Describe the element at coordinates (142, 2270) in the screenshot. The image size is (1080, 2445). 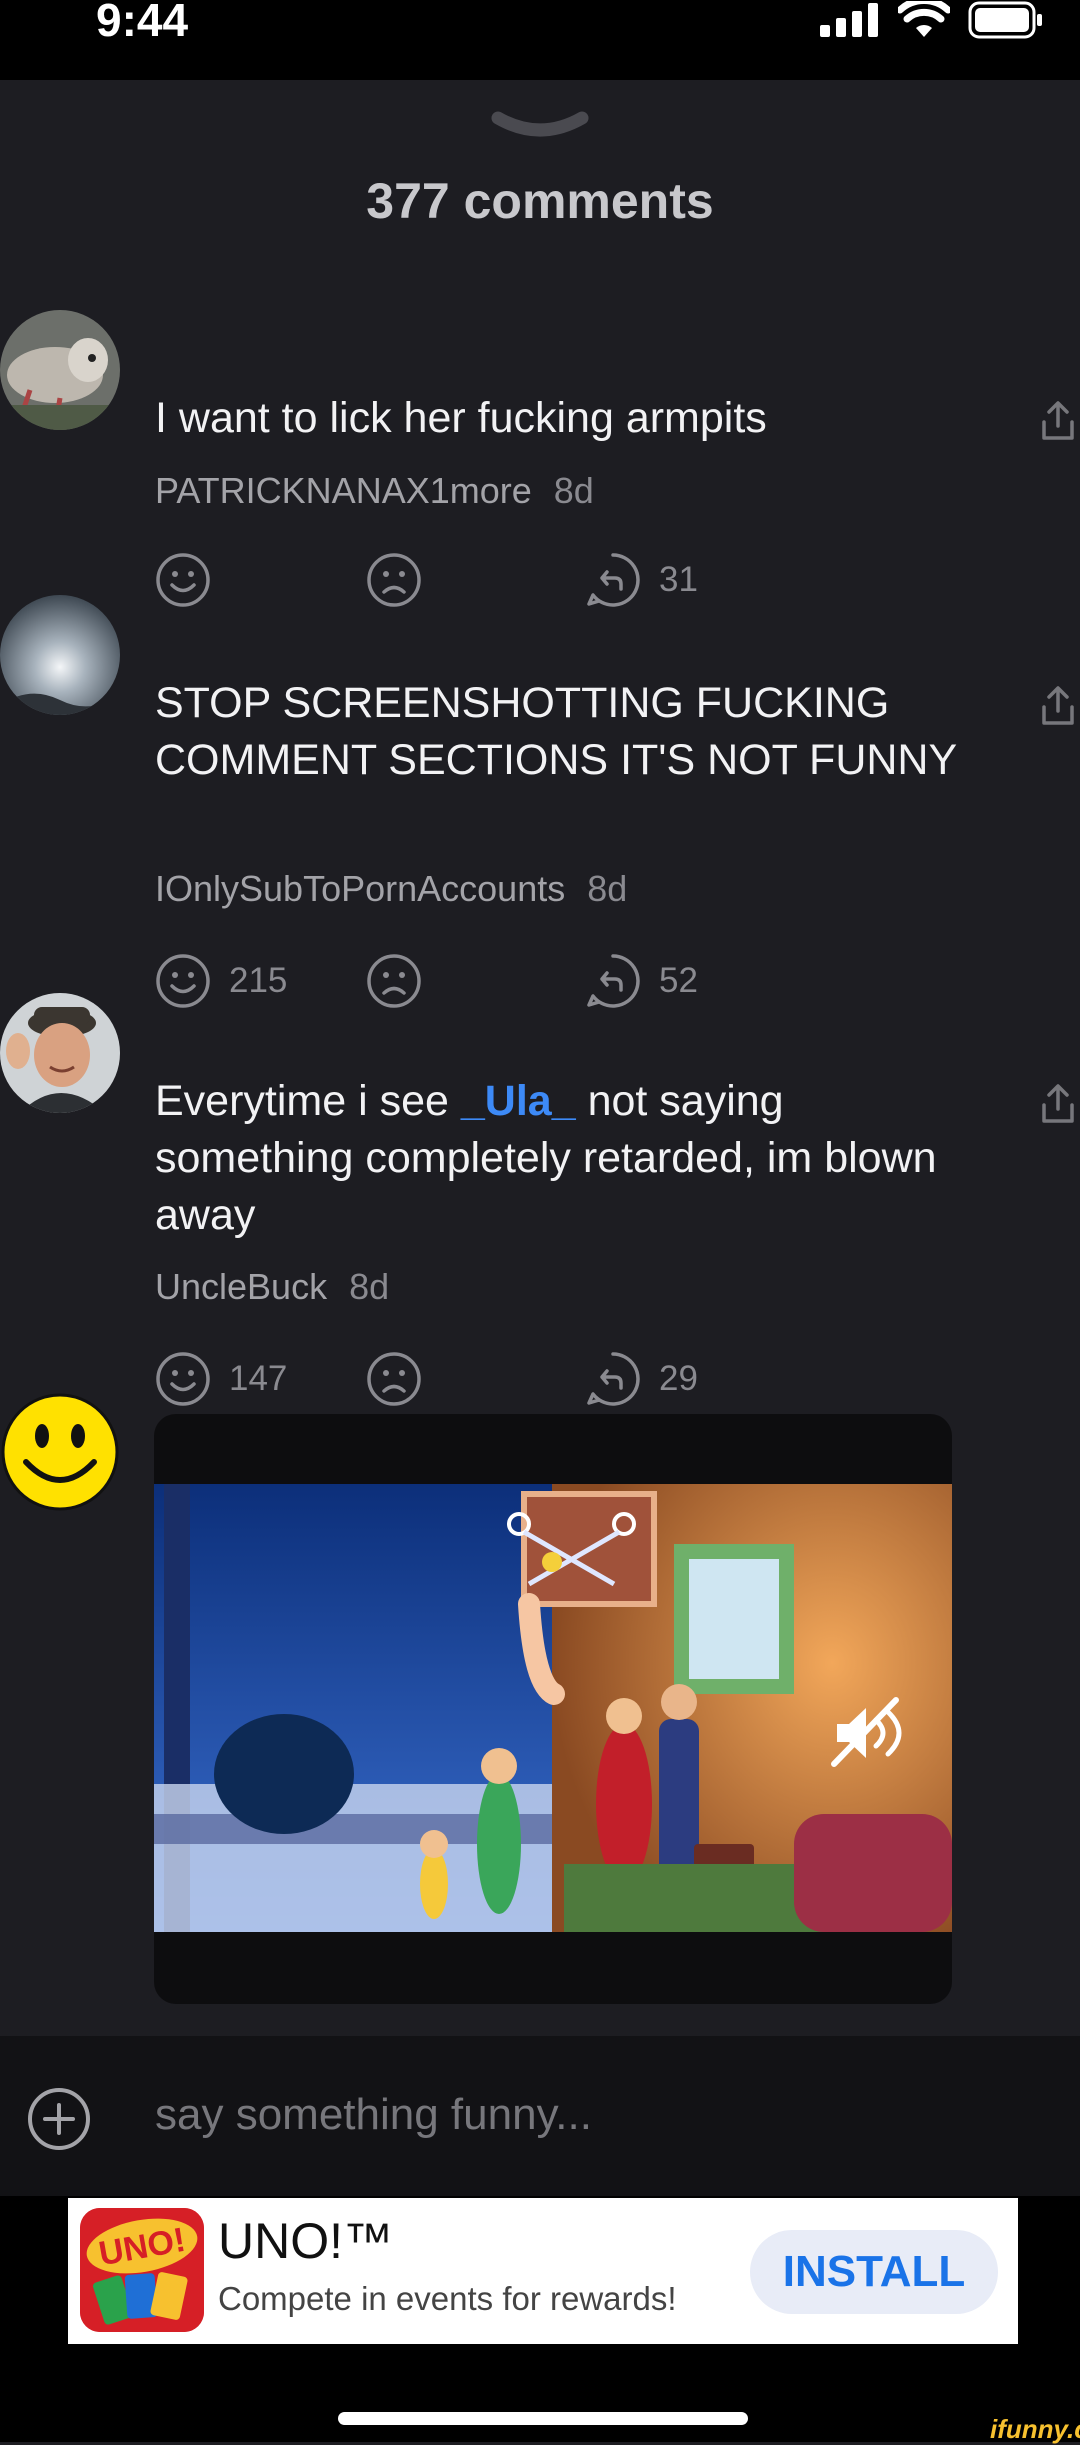
I see `uno-app-logo: UNO!` at that location.